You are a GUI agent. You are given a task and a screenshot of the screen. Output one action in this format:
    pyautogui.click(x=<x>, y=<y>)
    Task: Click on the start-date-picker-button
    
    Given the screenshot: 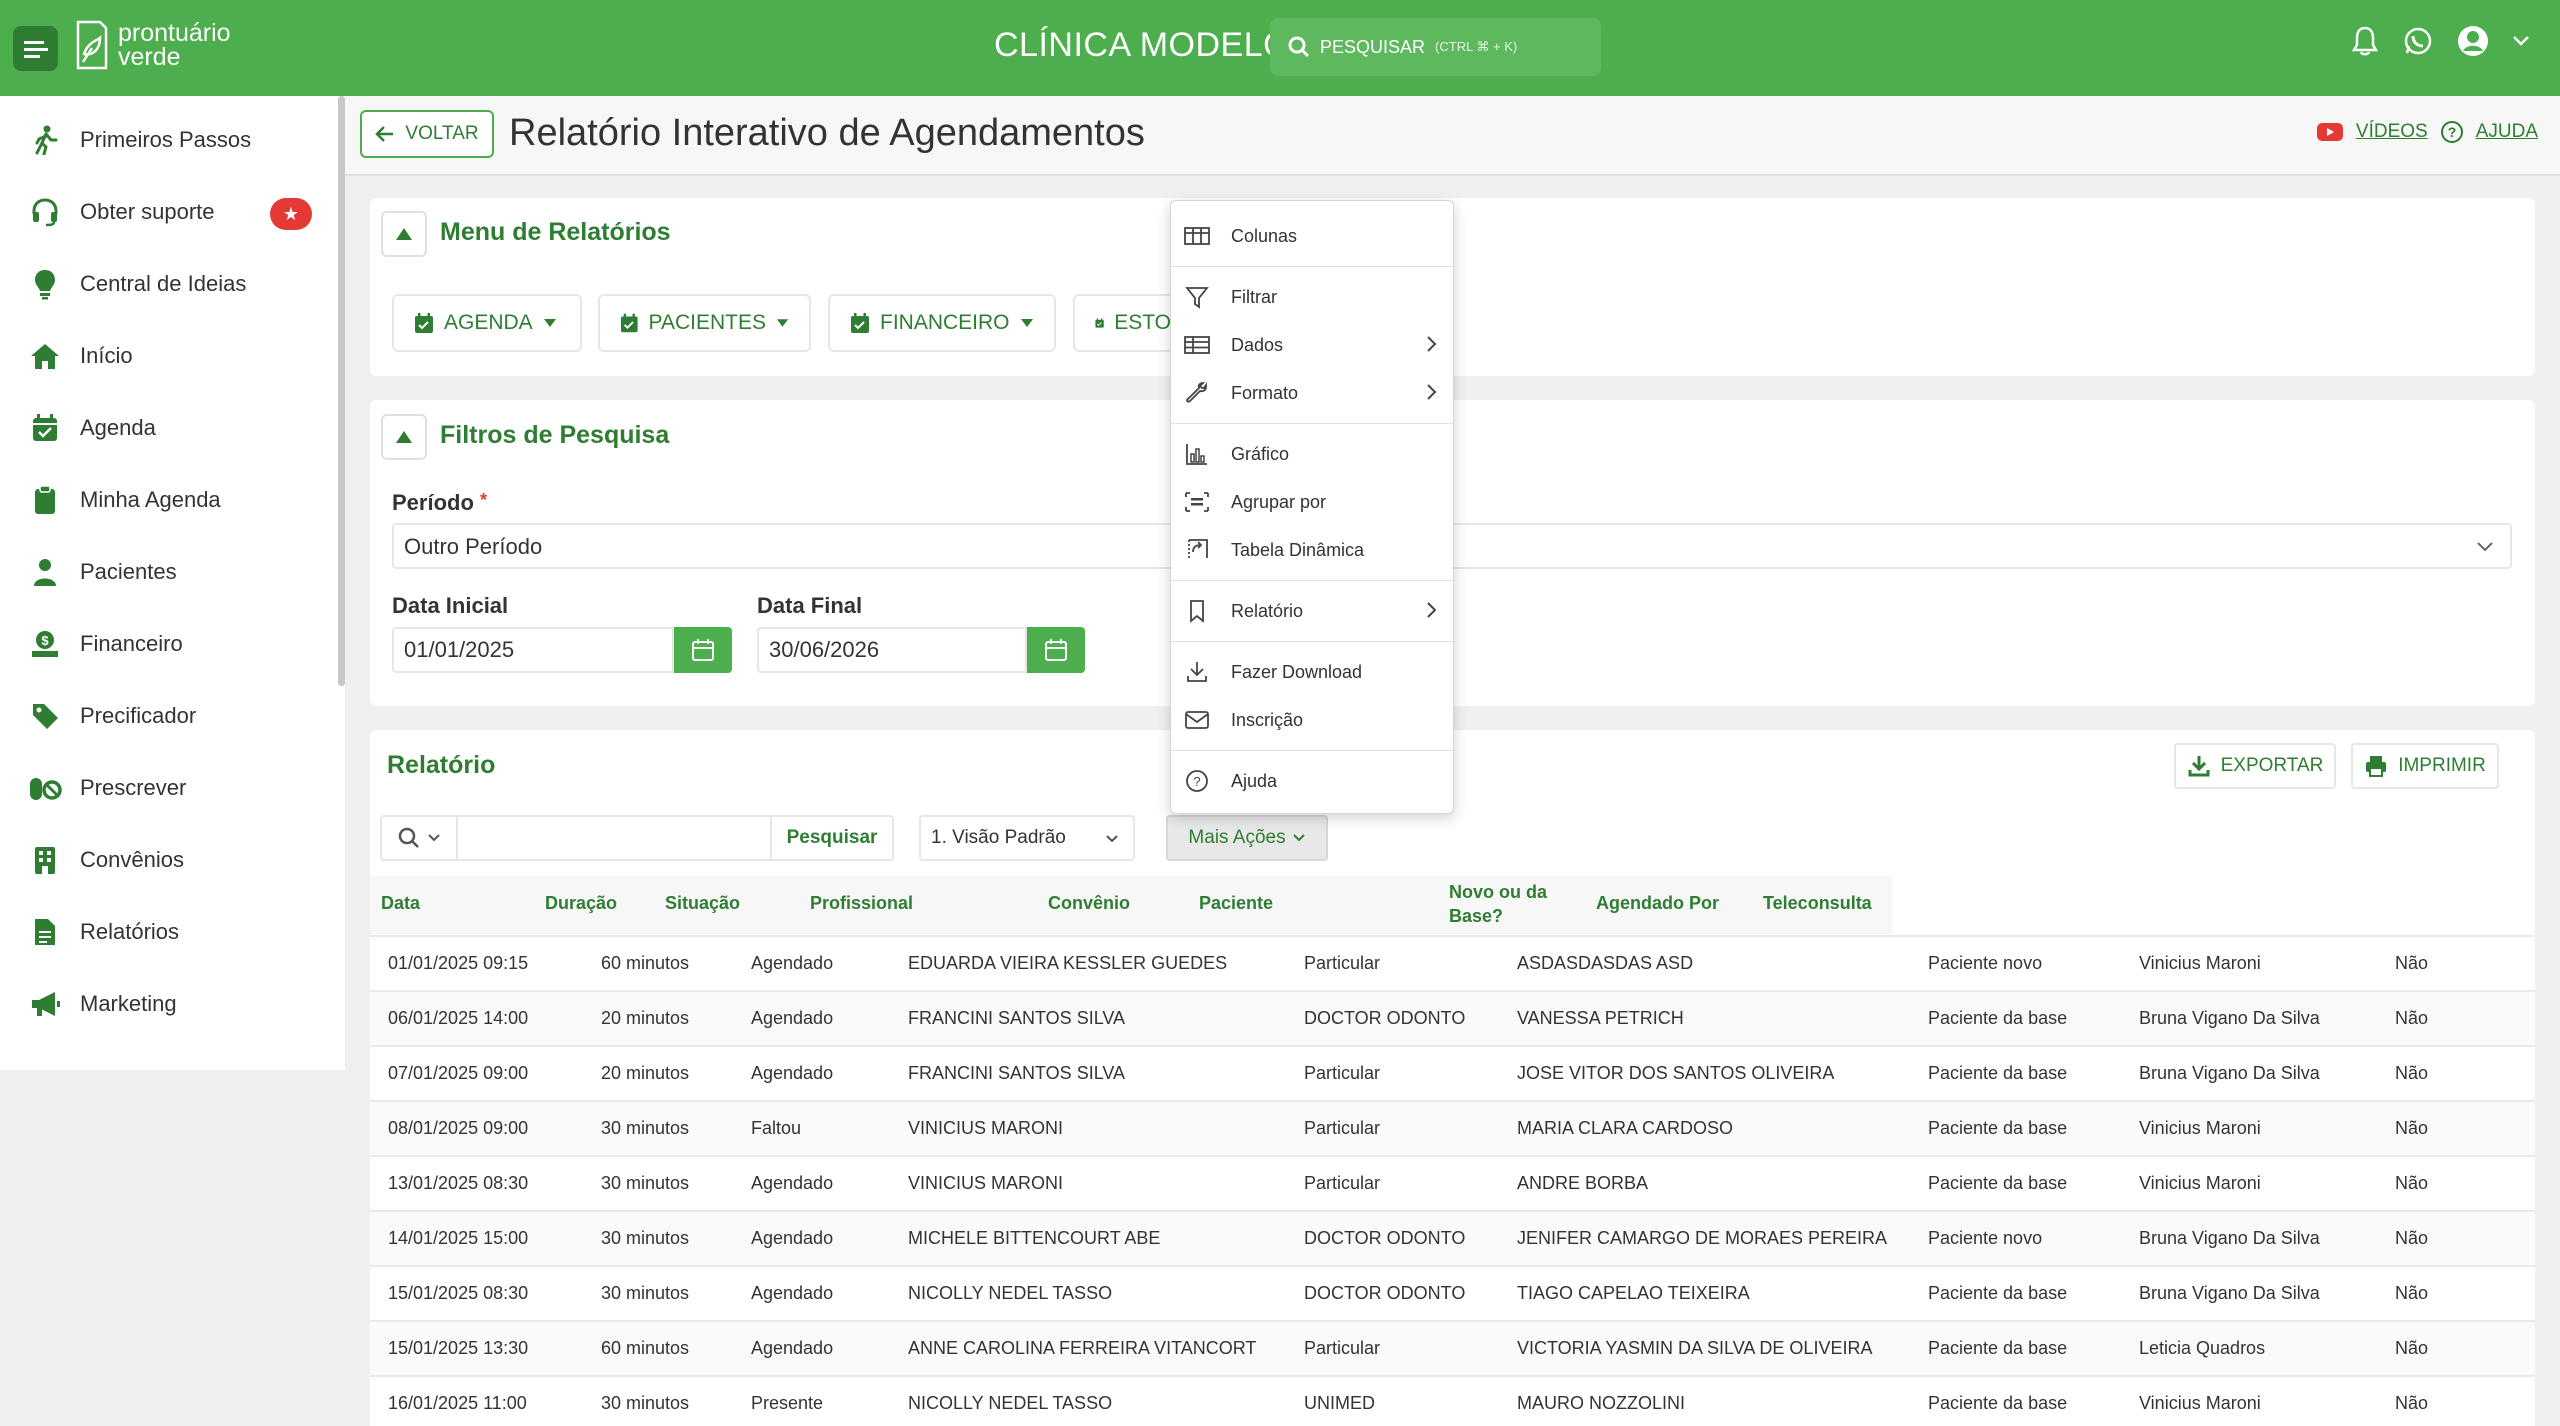 What is the action you would take?
    pyautogui.click(x=703, y=650)
    